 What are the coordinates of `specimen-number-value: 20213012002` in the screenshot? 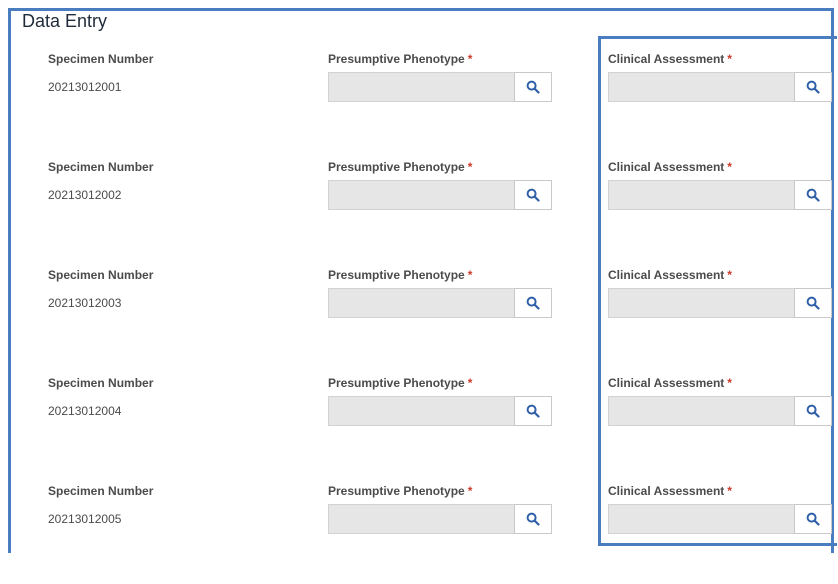 It's located at (85, 195).